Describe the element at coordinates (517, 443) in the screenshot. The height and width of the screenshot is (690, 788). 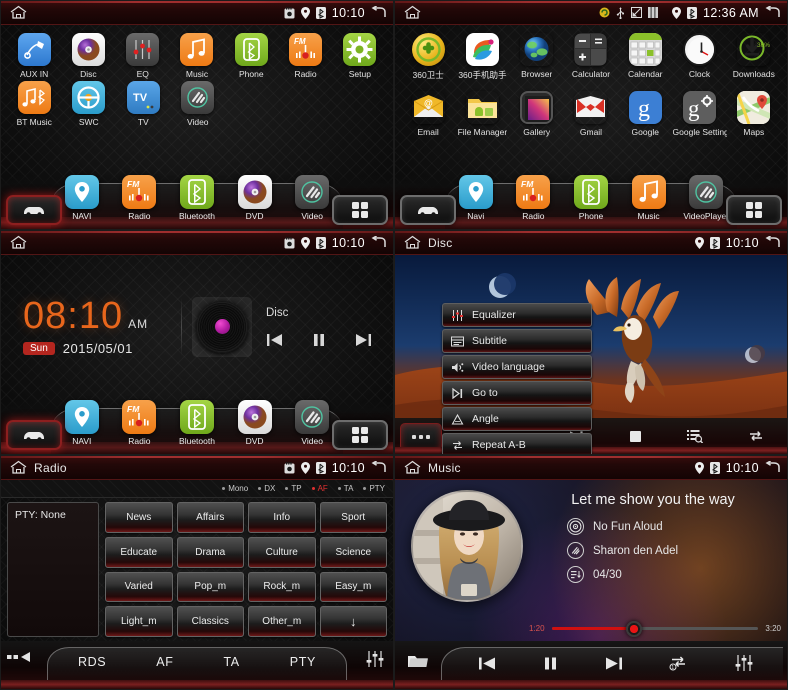
I see `disc-menu-item-repeat-ab: Repeat A-B` at that location.